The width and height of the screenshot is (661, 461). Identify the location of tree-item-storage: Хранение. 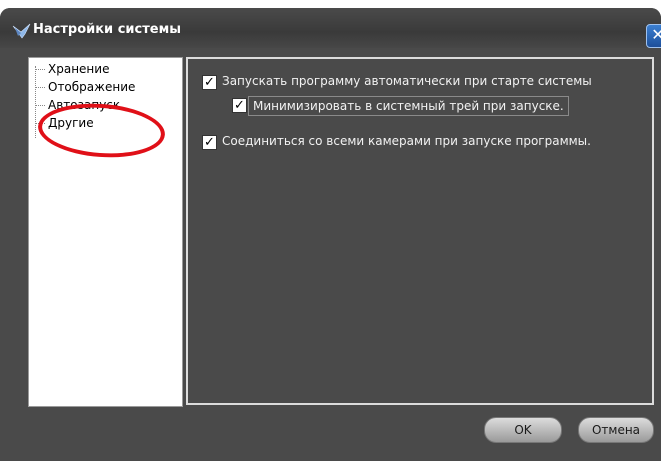
(72, 69).